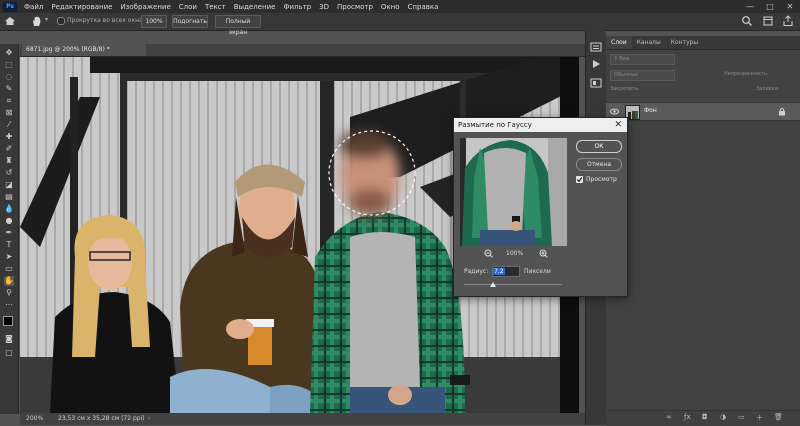 Image resolution: width=800 pixels, height=426 pixels. What do you see at coordinates (723, 417) in the screenshot?
I see `adjustment-layer-icon: ◑` at bounding box center [723, 417].